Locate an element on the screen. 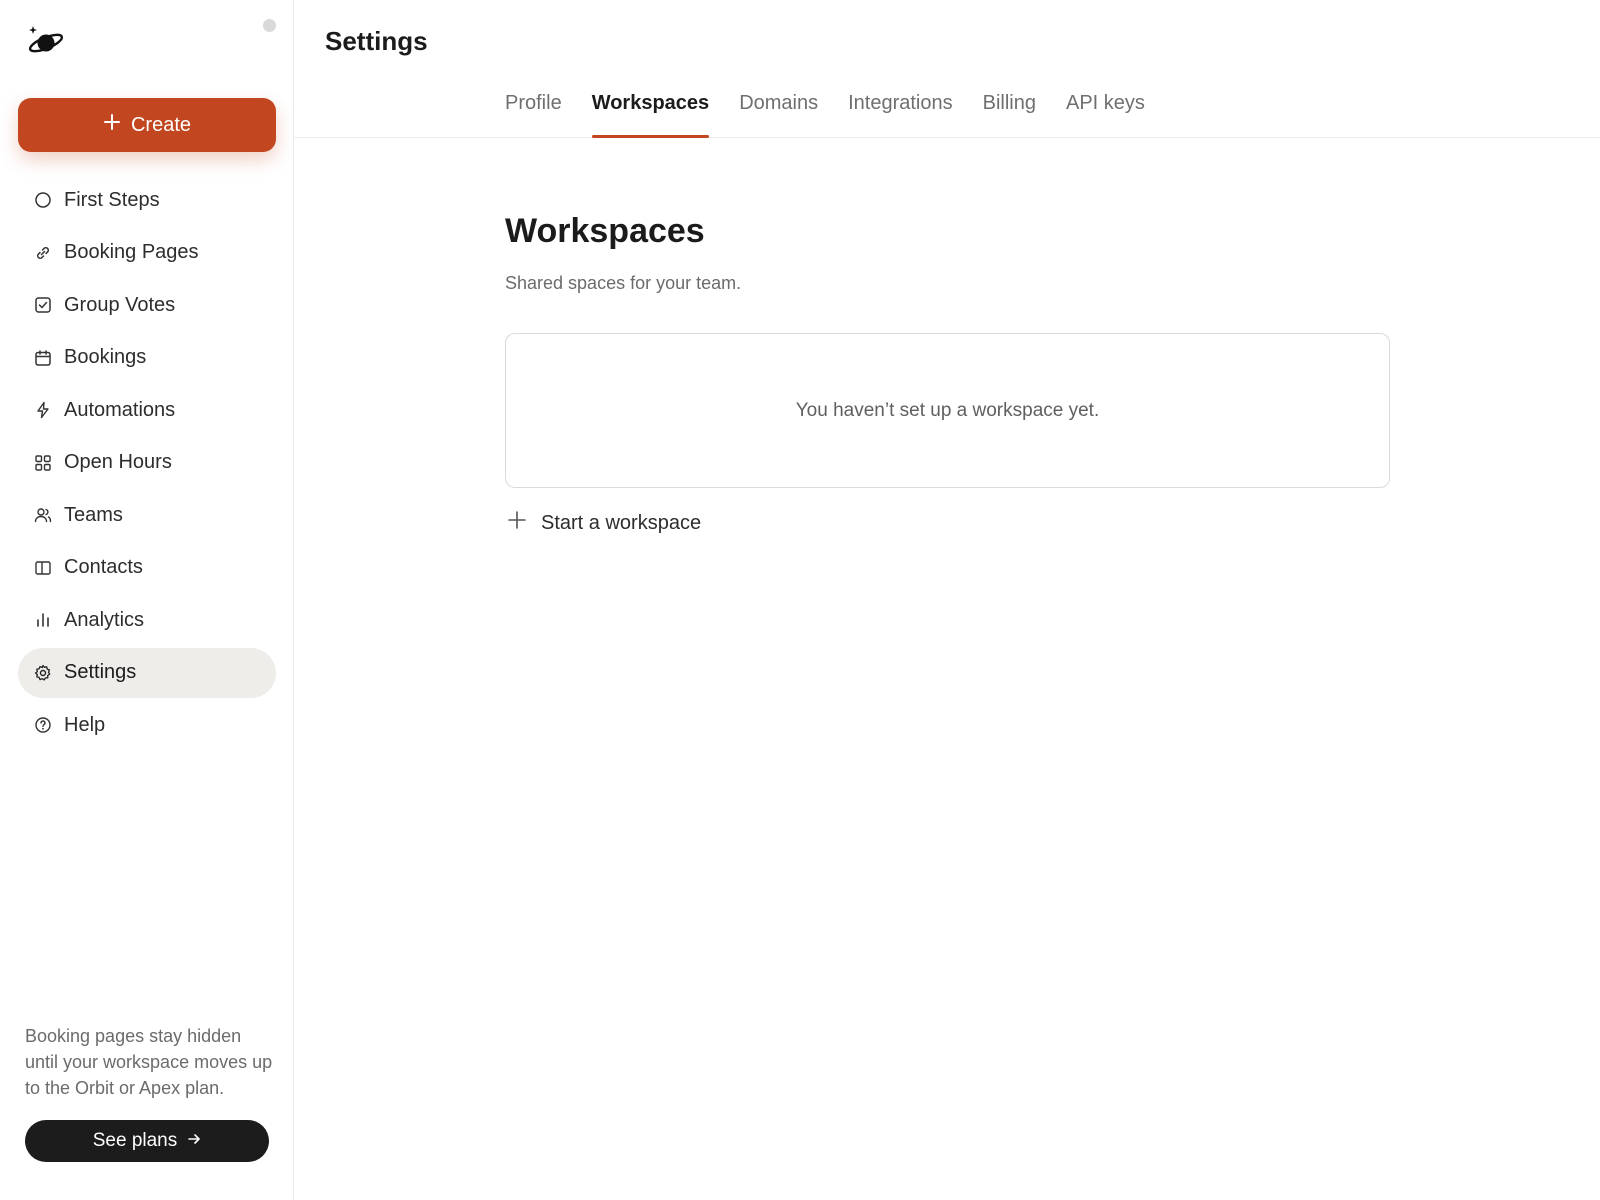  tab-profile: Profile is located at coordinates (533, 114).